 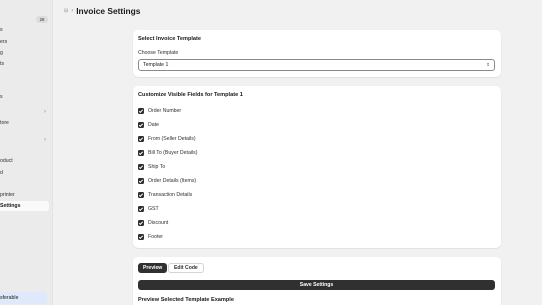 I want to click on sidebar-toggle-icon: ⊟, so click(x=66, y=11).